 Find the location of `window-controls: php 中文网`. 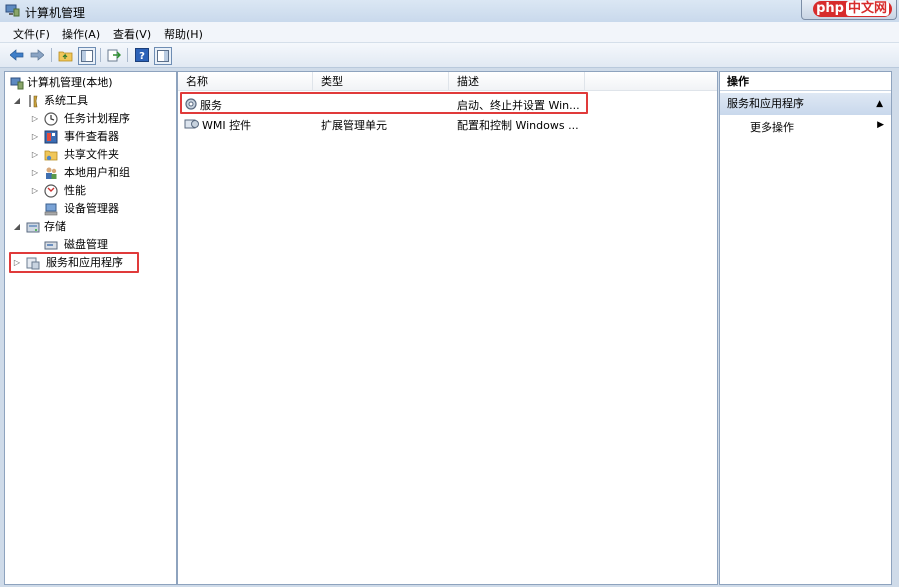

window-controls: php 中文网 is located at coordinates (849, 10).